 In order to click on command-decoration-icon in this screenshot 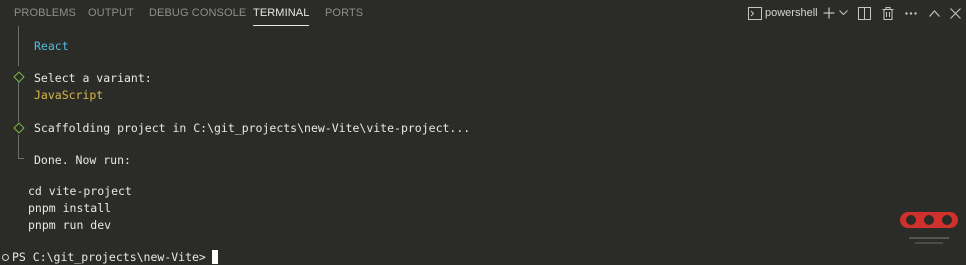, I will do `click(5, 257)`.